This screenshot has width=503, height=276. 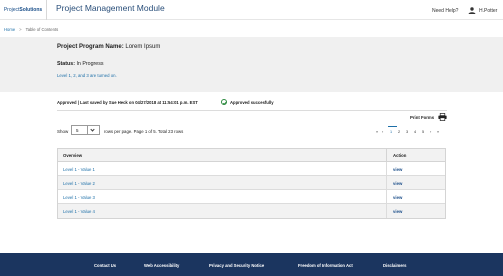 I want to click on chevron-down-icon, so click(x=92, y=129).